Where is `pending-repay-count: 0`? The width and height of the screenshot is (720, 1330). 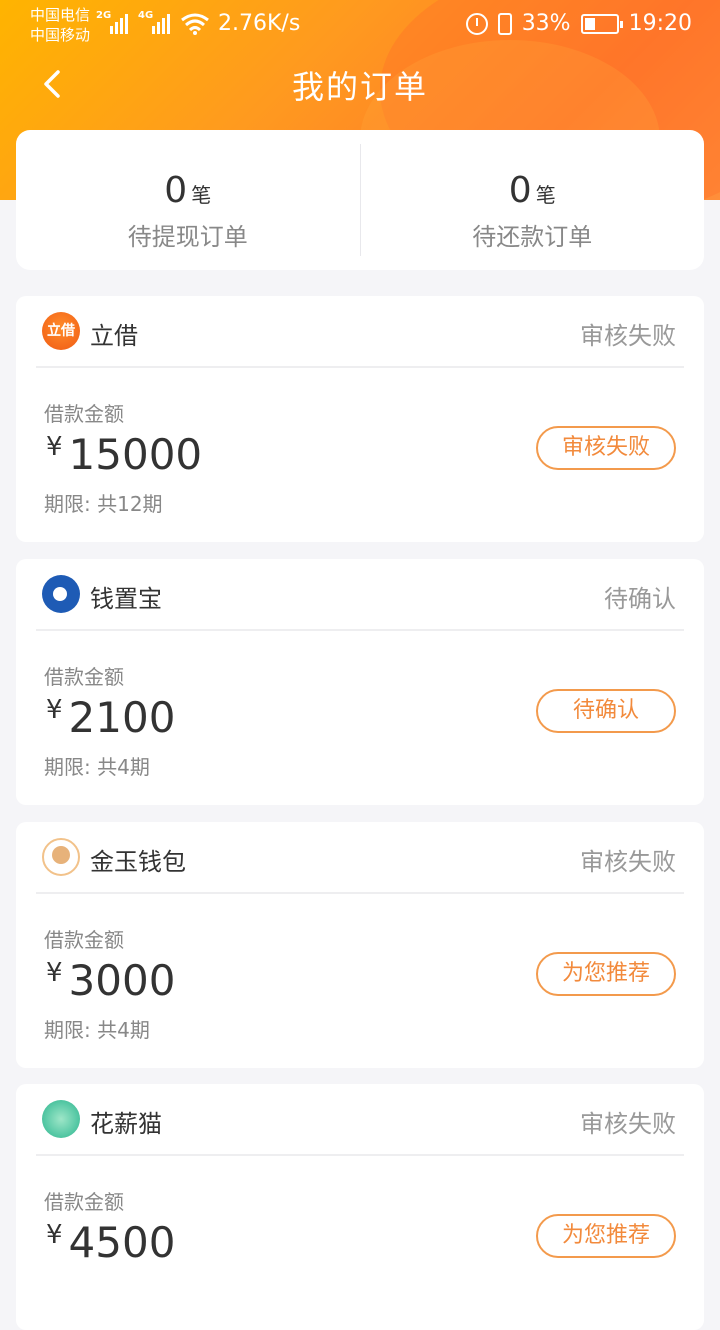
pending-repay-count: 0 is located at coordinates (520, 190).